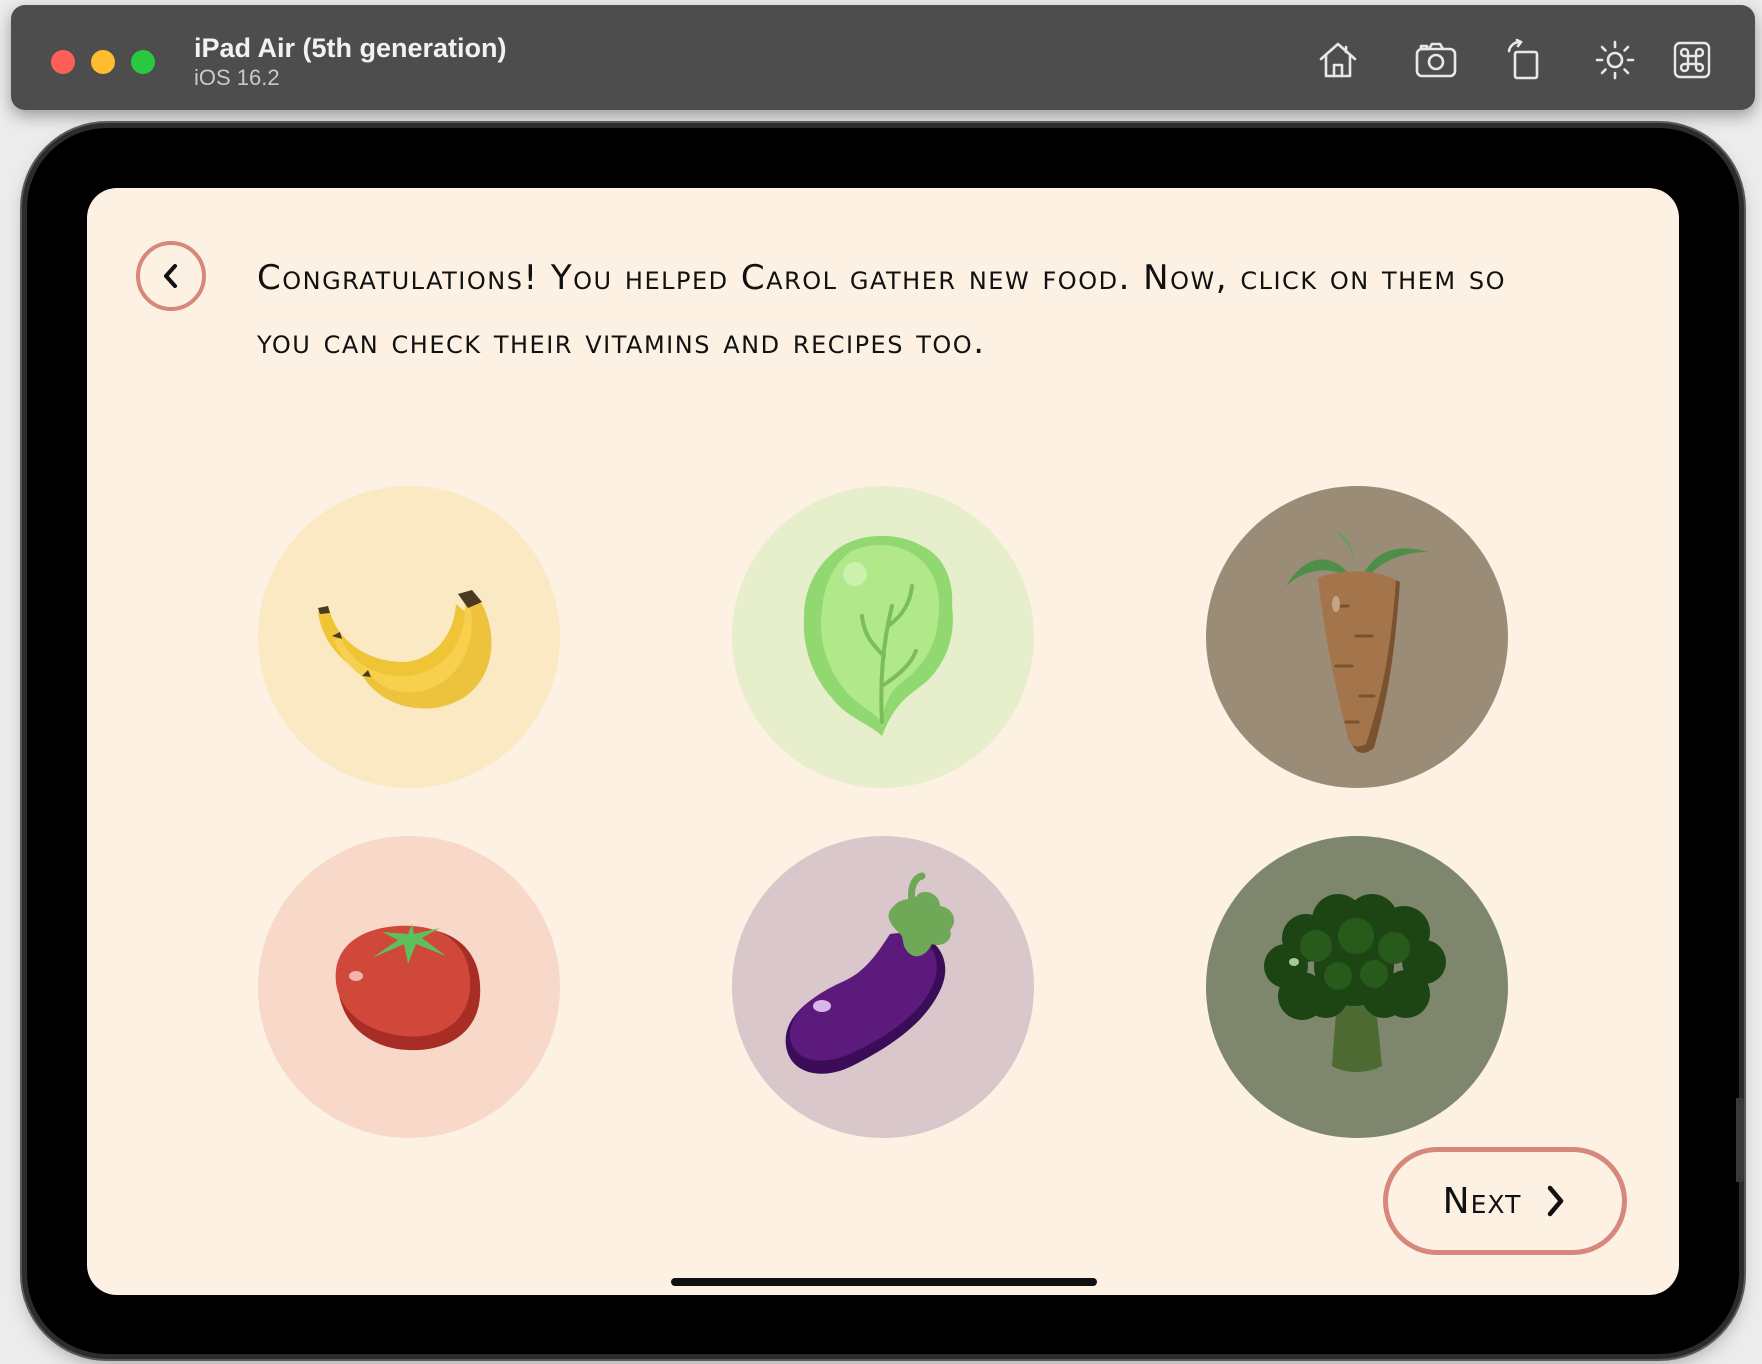 The image size is (1762, 1364). What do you see at coordinates (1482, 1201) in the screenshot?
I see `next-button-label: Next` at bounding box center [1482, 1201].